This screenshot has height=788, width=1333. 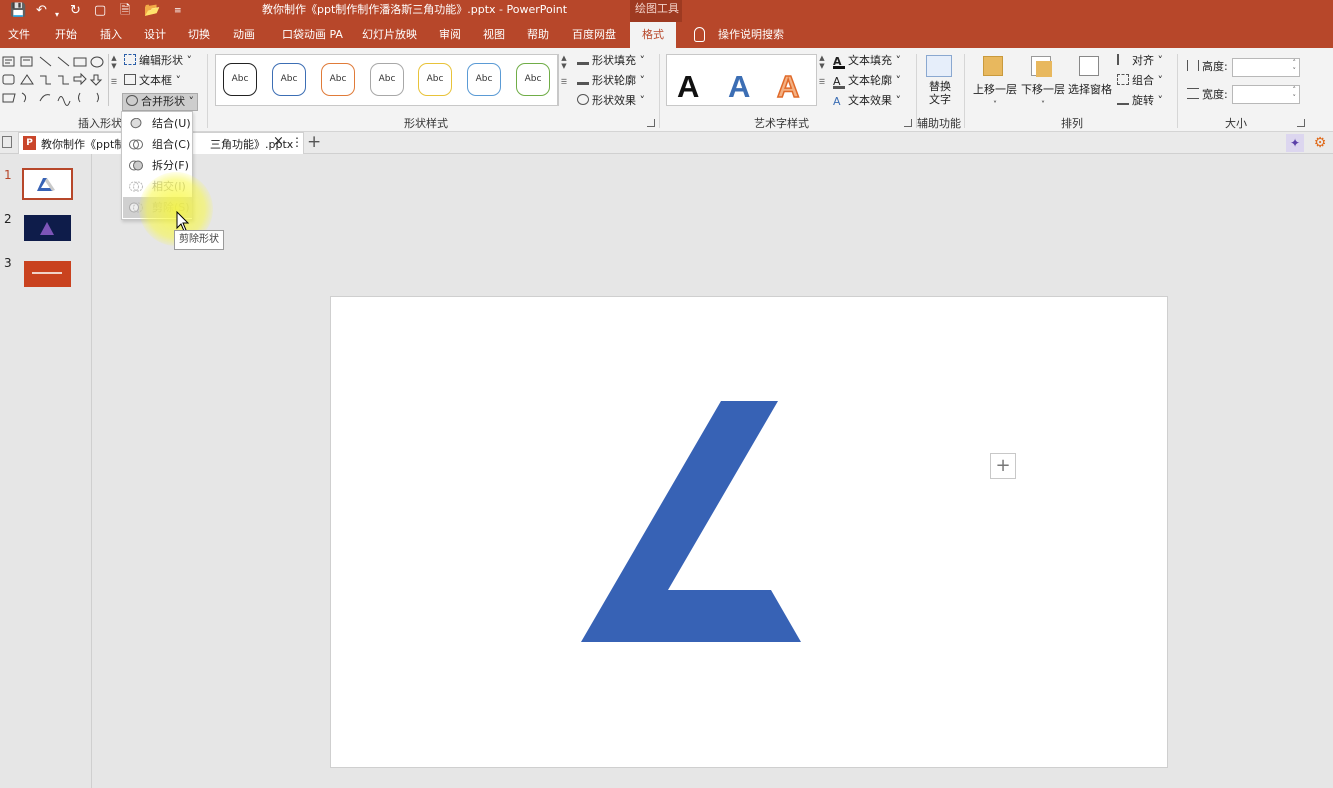 I want to click on undo-icon: ↶, so click(x=41, y=11).